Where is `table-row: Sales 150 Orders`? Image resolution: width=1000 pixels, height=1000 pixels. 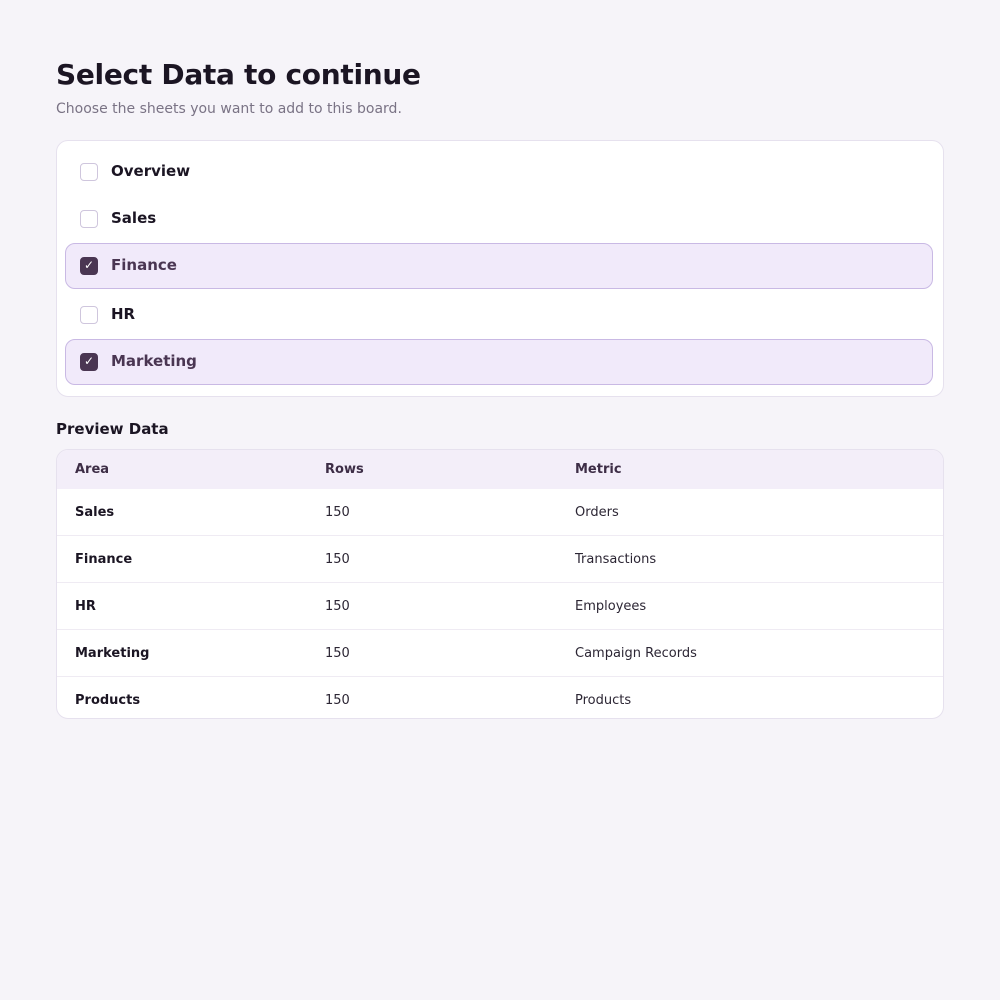 table-row: Sales 150 Orders is located at coordinates (500, 512).